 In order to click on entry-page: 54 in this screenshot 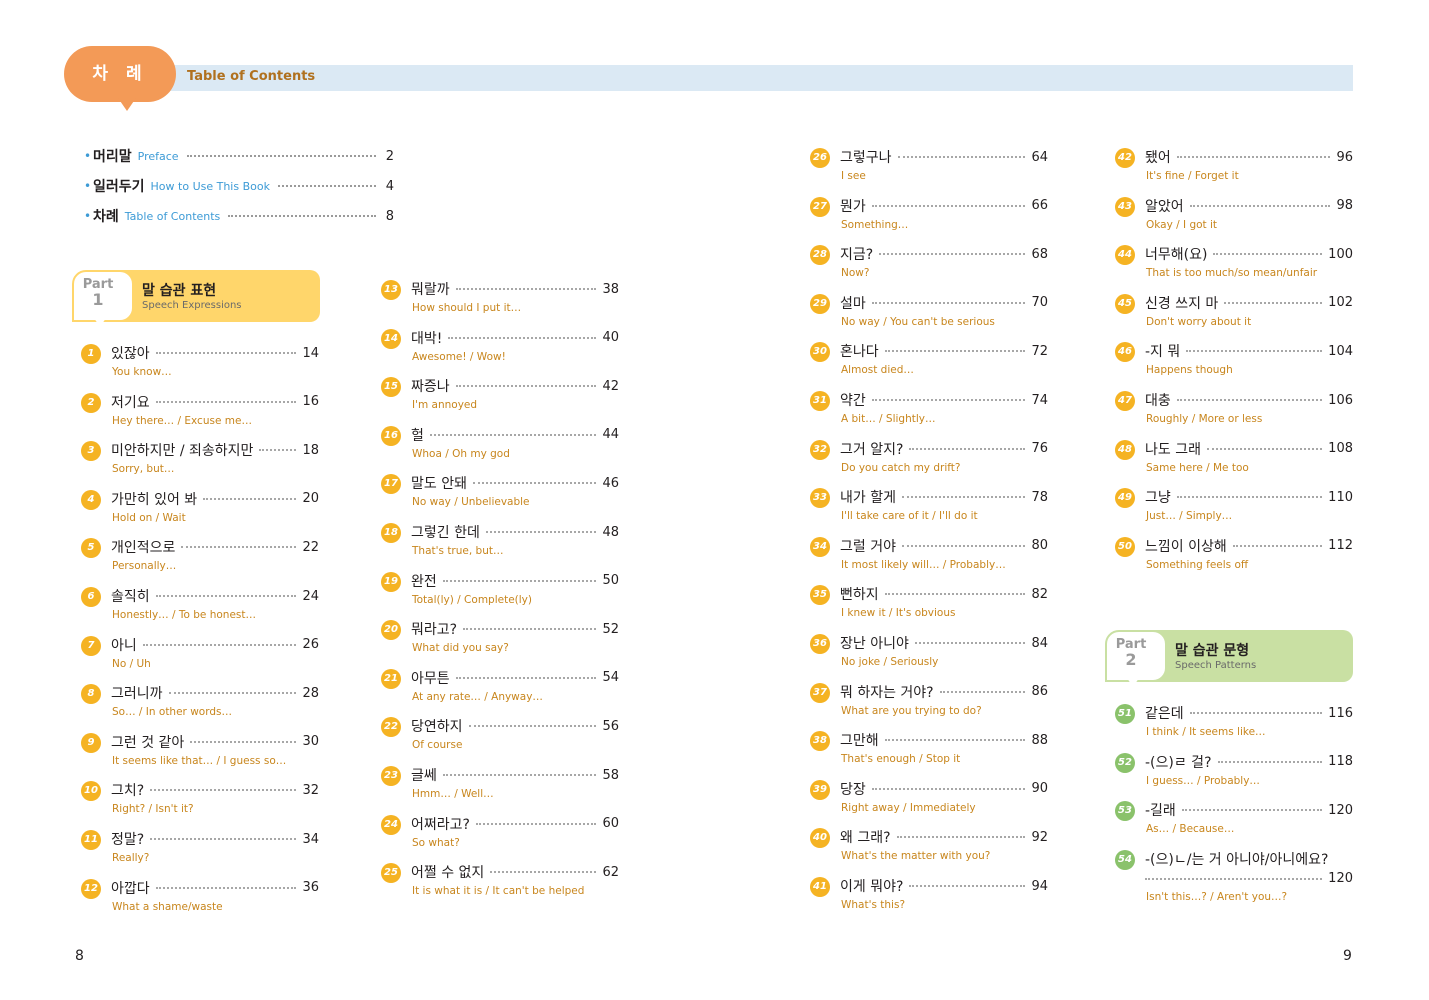, I will do `click(610, 678)`.